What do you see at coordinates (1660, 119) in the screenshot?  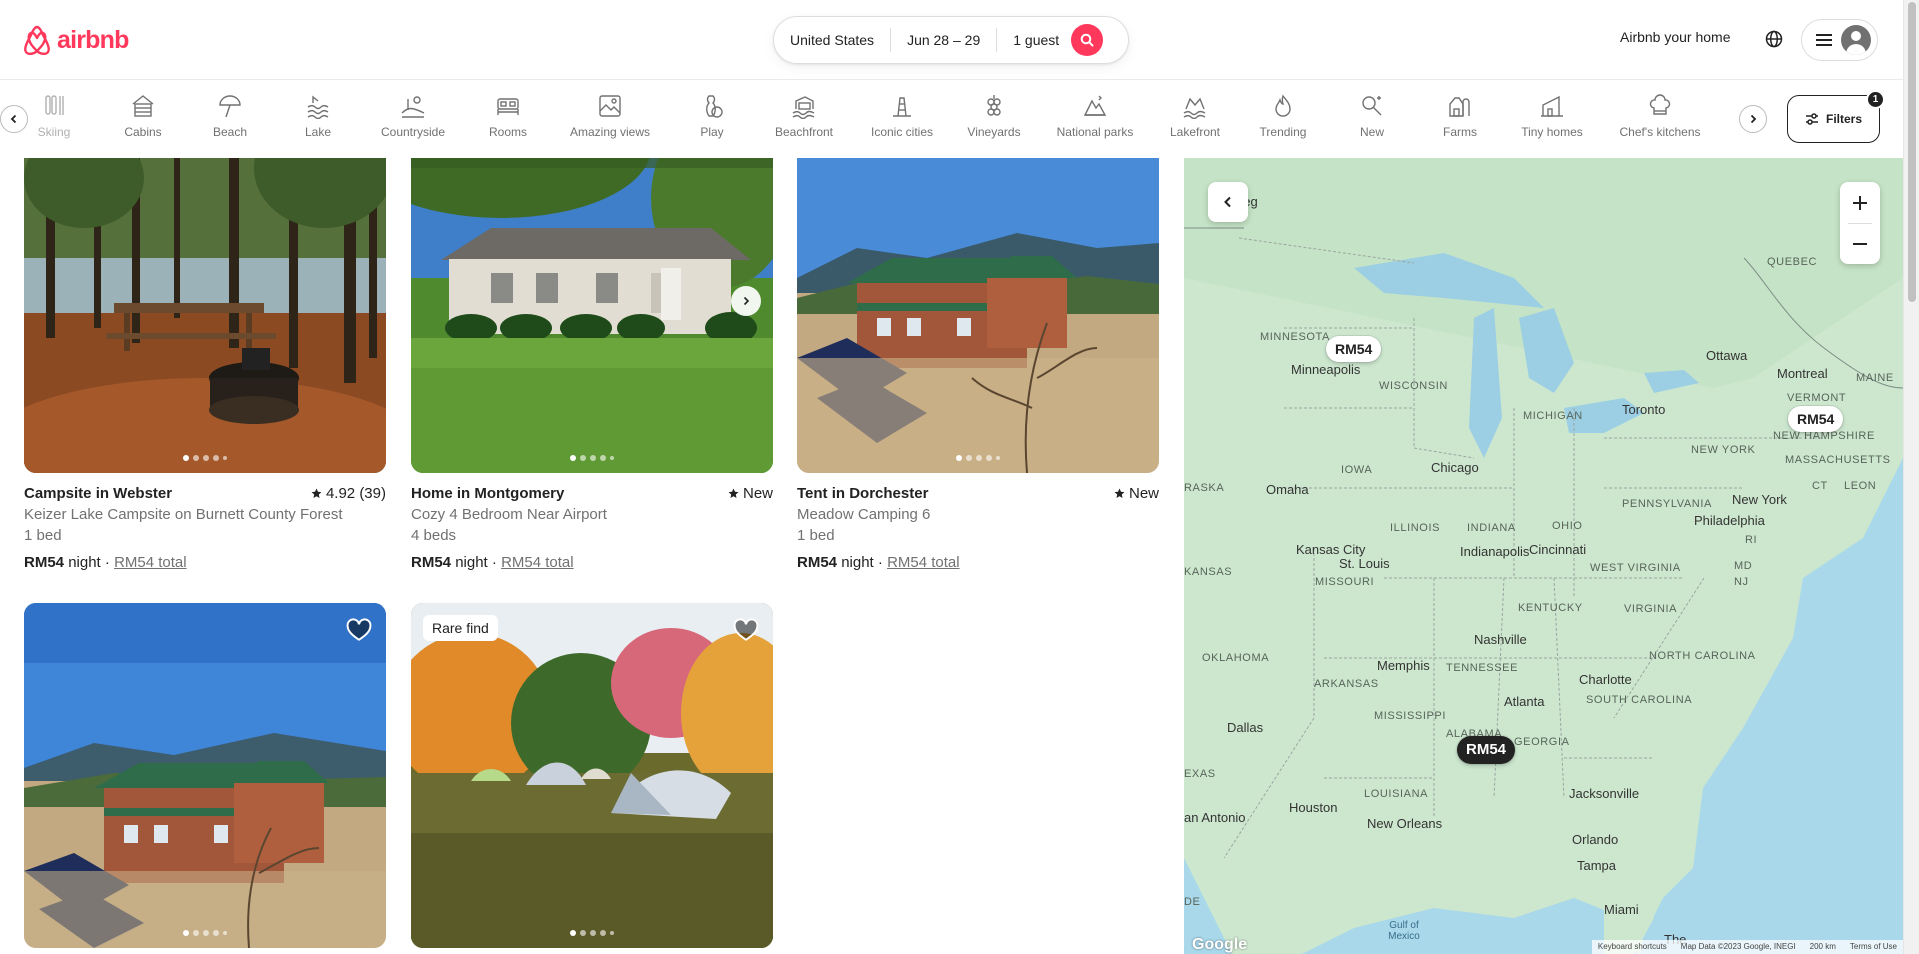 I see `category-chefs-kitchens: Chef's kitchens` at bounding box center [1660, 119].